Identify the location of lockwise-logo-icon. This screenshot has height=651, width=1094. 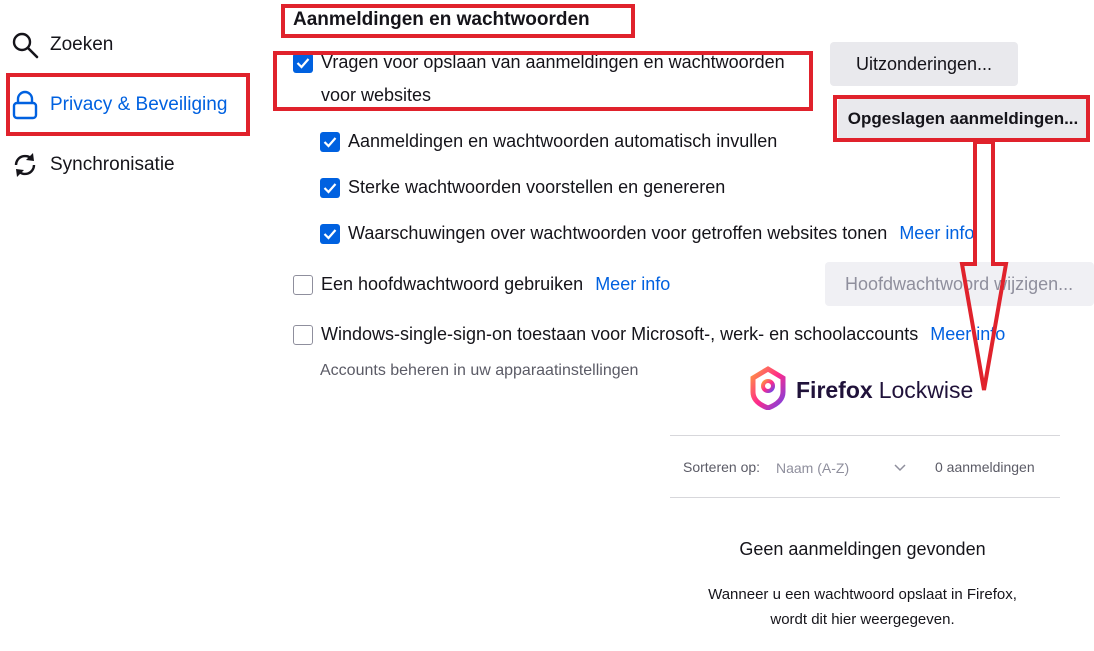
(768, 390).